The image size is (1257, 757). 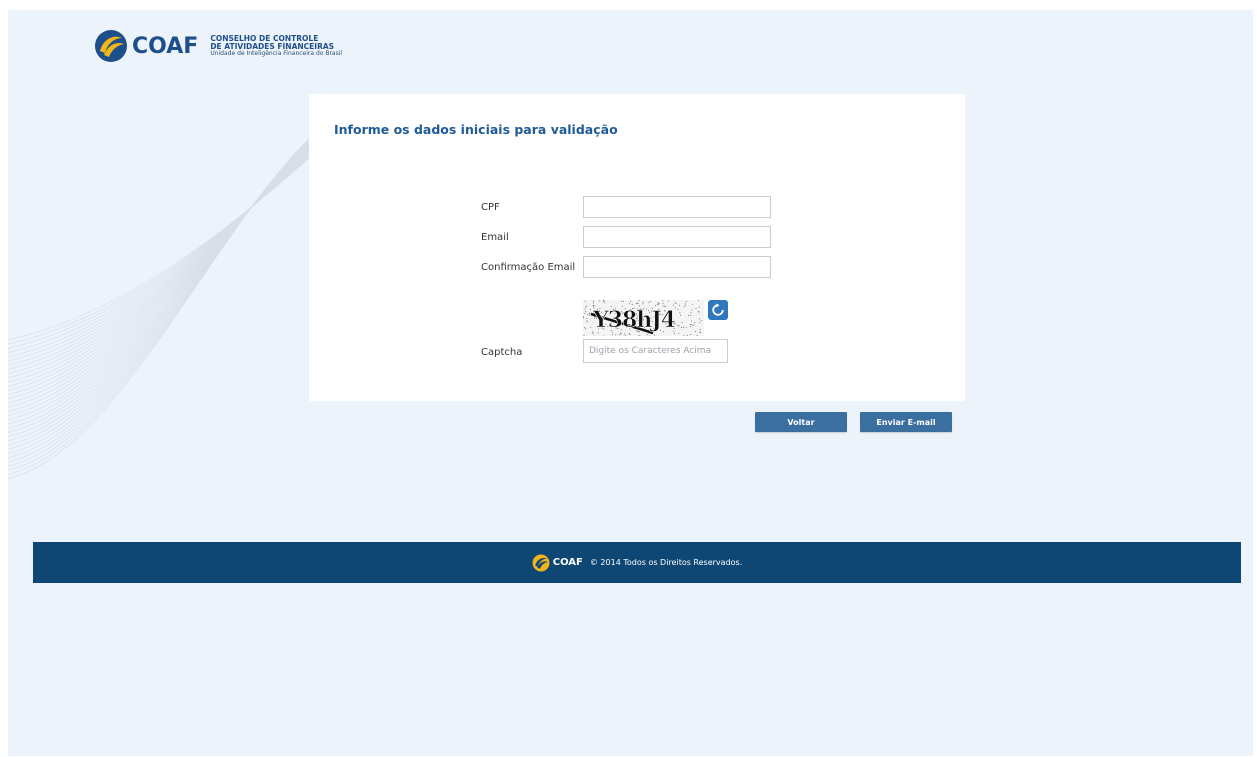 What do you see at coordinates (495, 237) in the screenshot?
I see `email-label: Email` at bounding box center [495, 237].